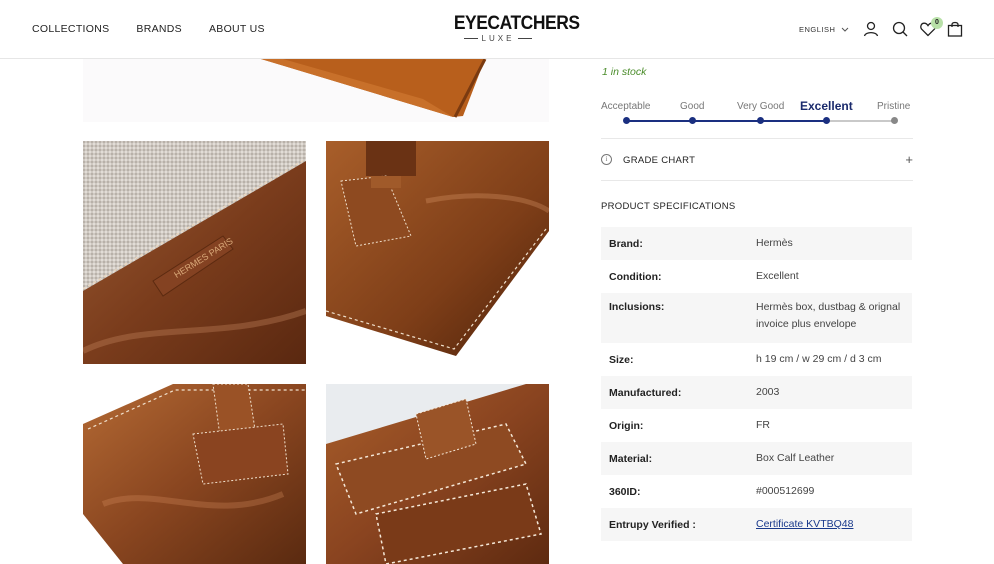 The height and width of the screenshot is (564, 994). What do you see at coordinates (624, 72) in the screenshot?
I see `stock-status: 1 in stock` at bounding box center [624, 72].